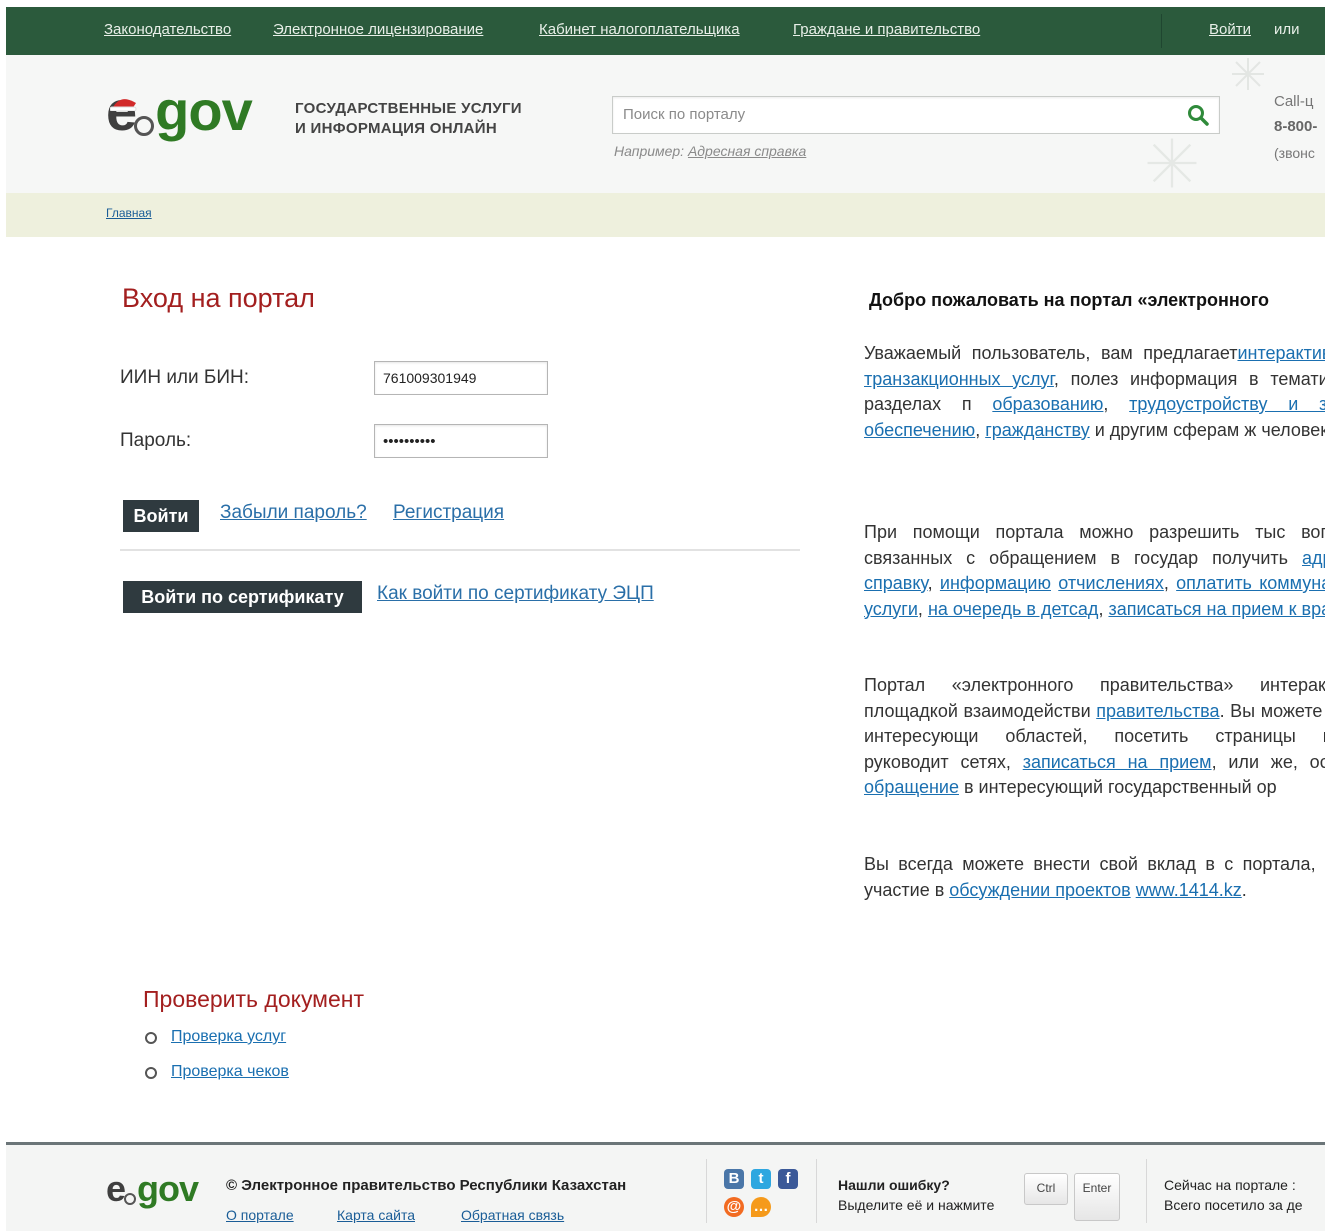 The image size is (1325, 1231). I want to click on error-title: Нашли ошибку?, so click(894, 1185).